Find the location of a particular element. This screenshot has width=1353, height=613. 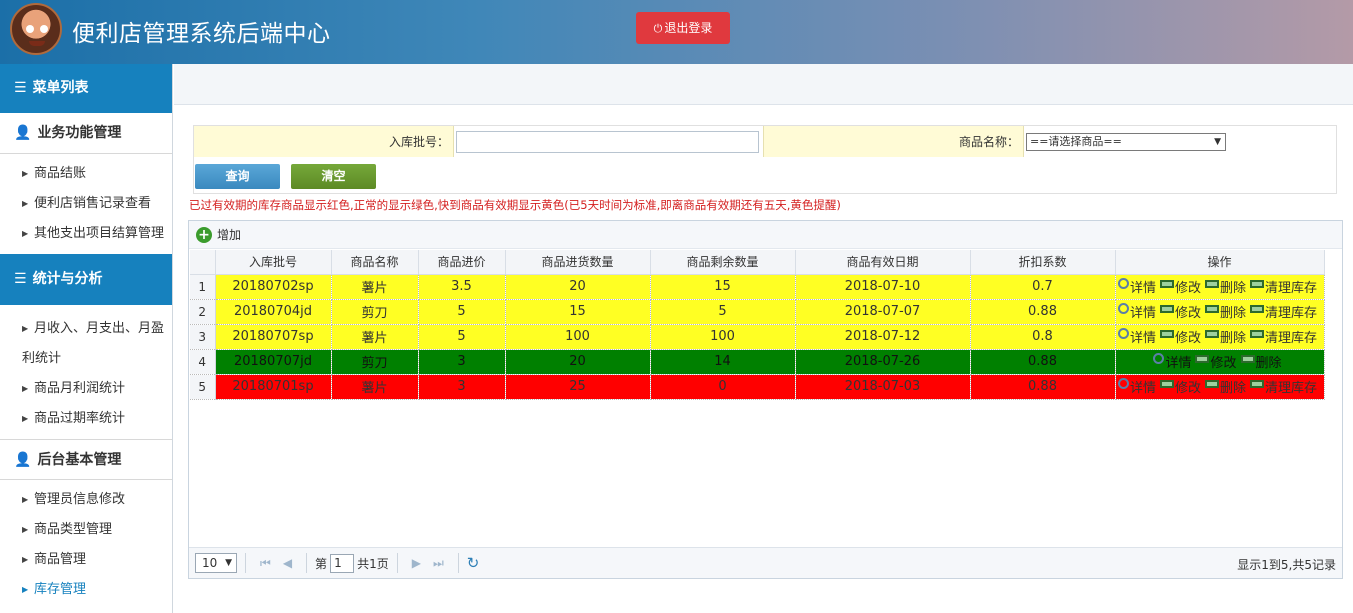

sidebar-group-label: 后台基本管理 is located at coordinates (79, 460).